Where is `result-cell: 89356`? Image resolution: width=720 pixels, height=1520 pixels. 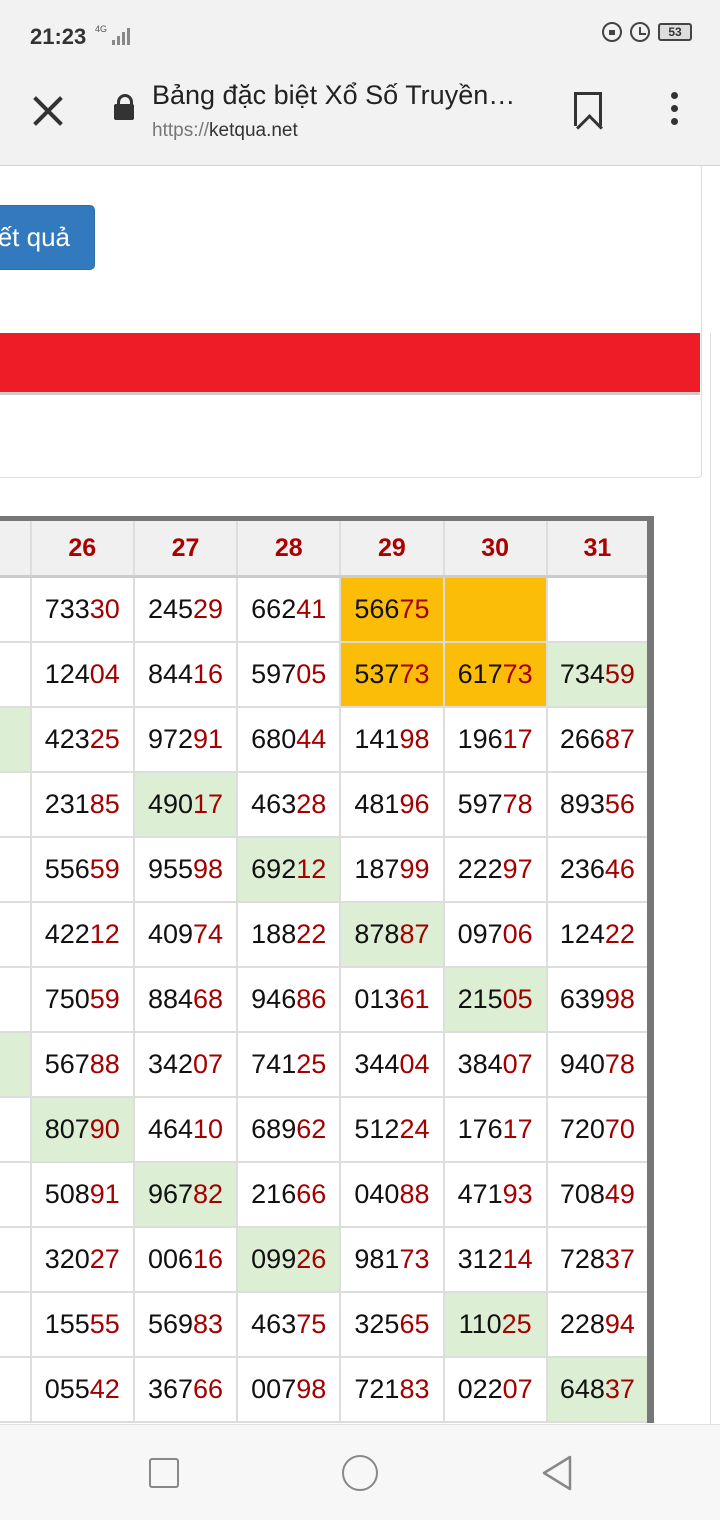
result-cell: 89356 is located at coordinates (598, 804).